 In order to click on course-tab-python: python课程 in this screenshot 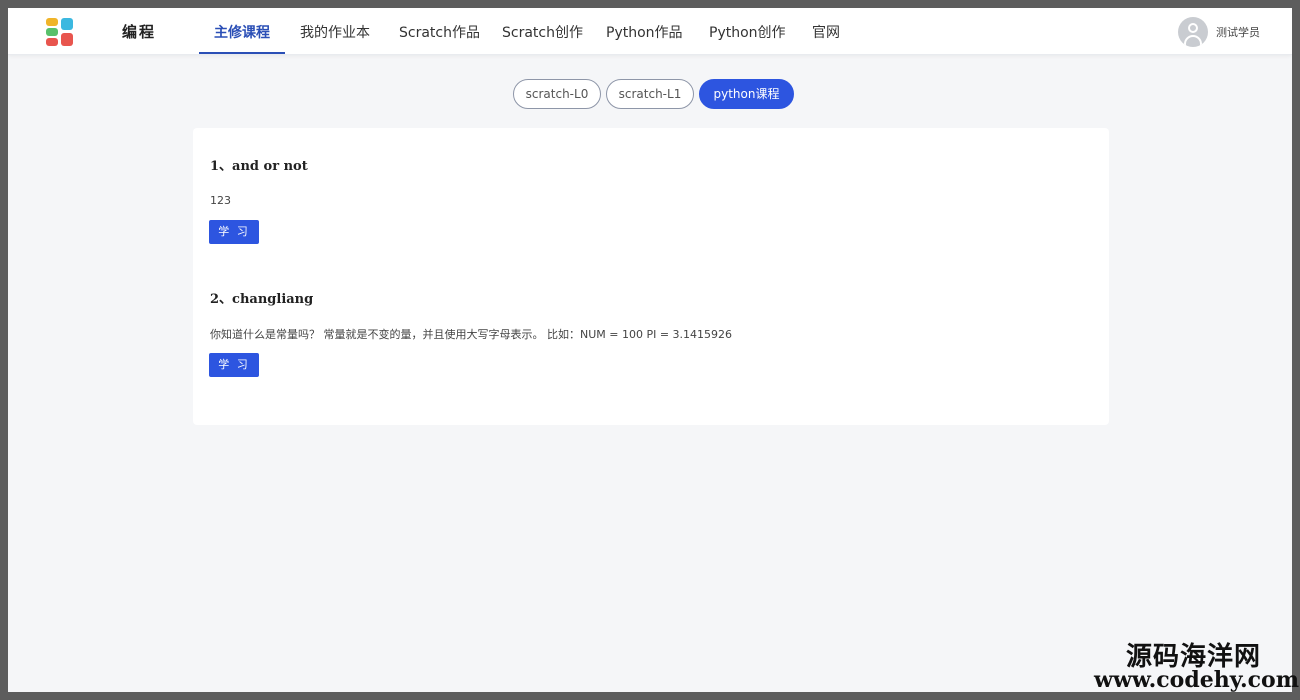, I will do `click(746, 94)`.